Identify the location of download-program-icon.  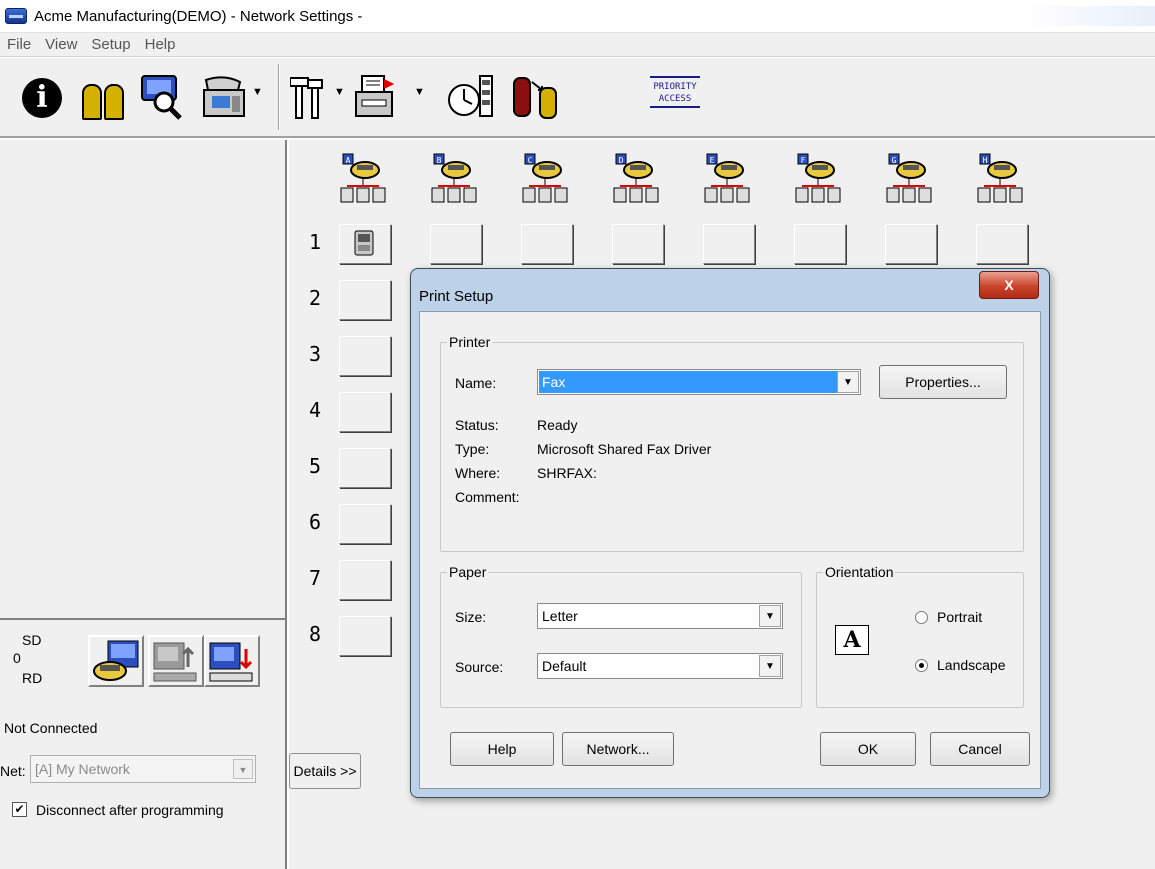
(232, 661).